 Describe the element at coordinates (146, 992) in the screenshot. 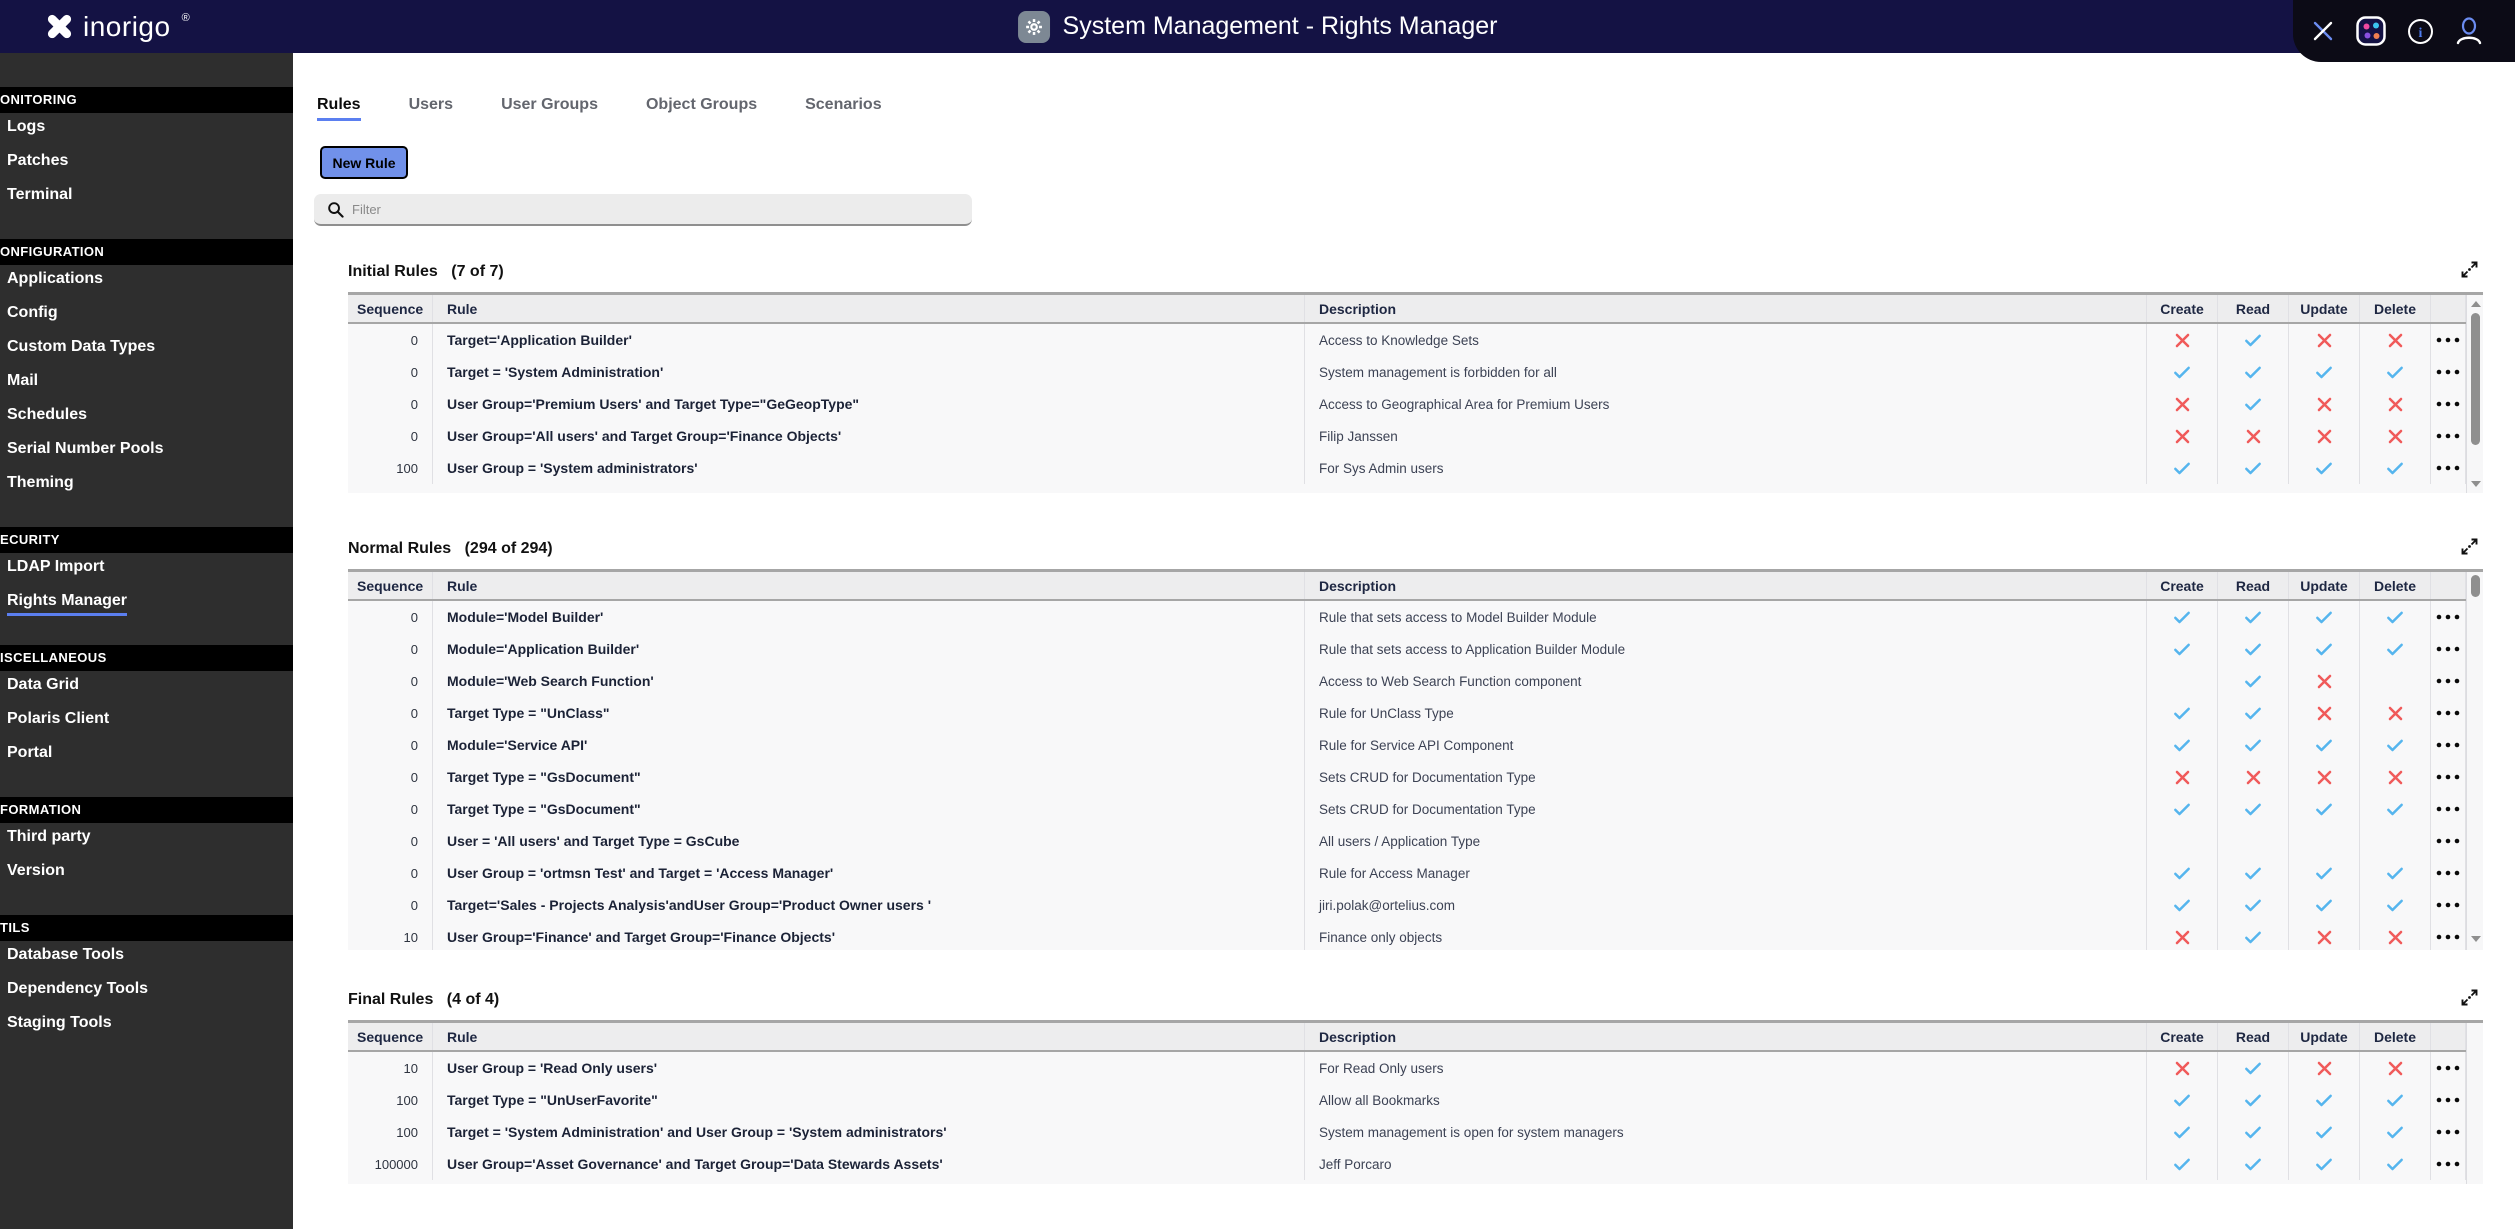

I see `sidebar-item-dependency-tools: Dependency Tools` at that location.